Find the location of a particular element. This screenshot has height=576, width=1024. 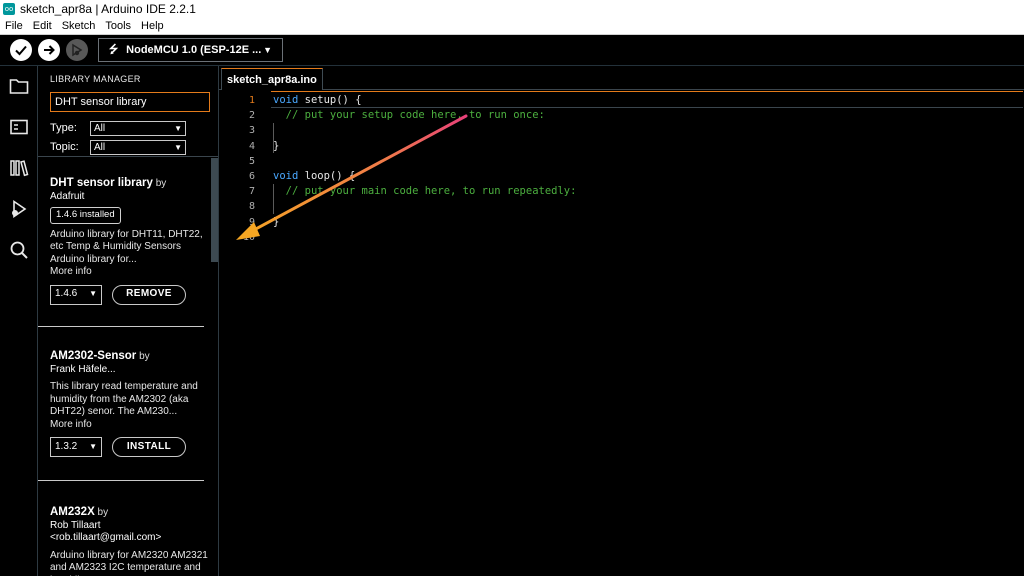

window-title: sketch_apr8a | Arduino IDE 2.2.1 is located at coordinates (108, 9).